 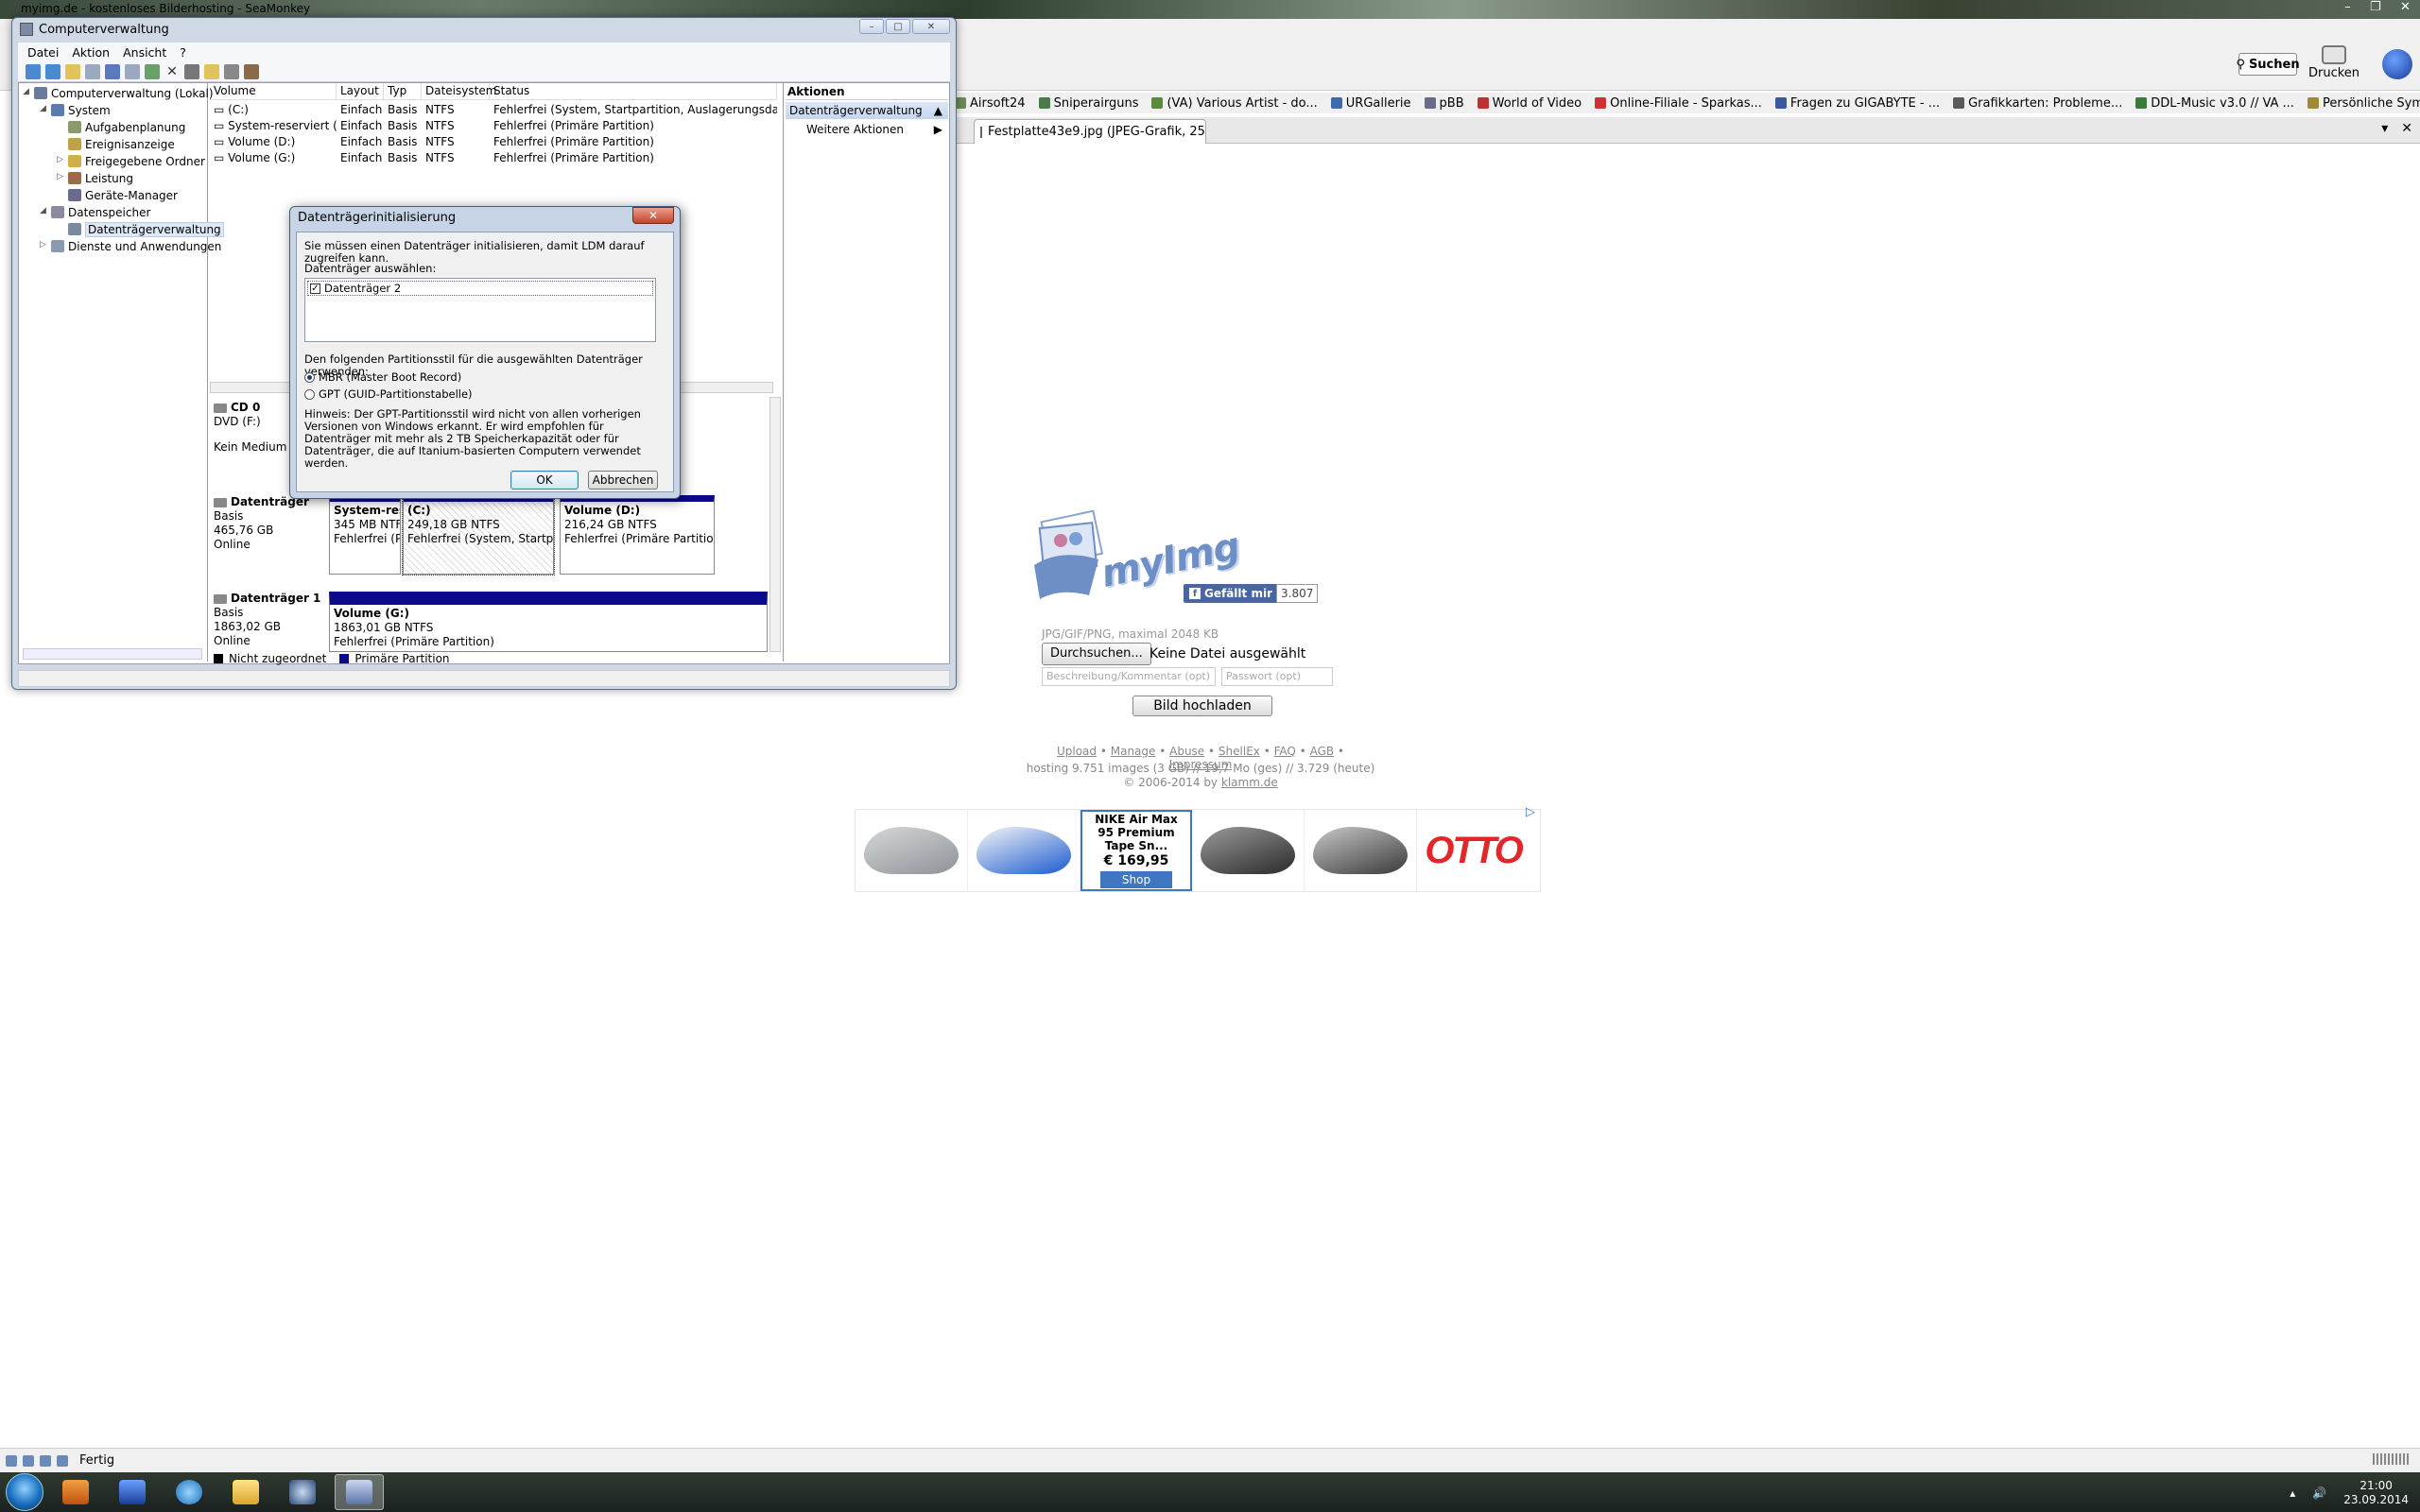 What do you see at coordinates (2347, 8) in the screenshot?
I see `minimize-icon: –` at bounding box center [2347, 8].